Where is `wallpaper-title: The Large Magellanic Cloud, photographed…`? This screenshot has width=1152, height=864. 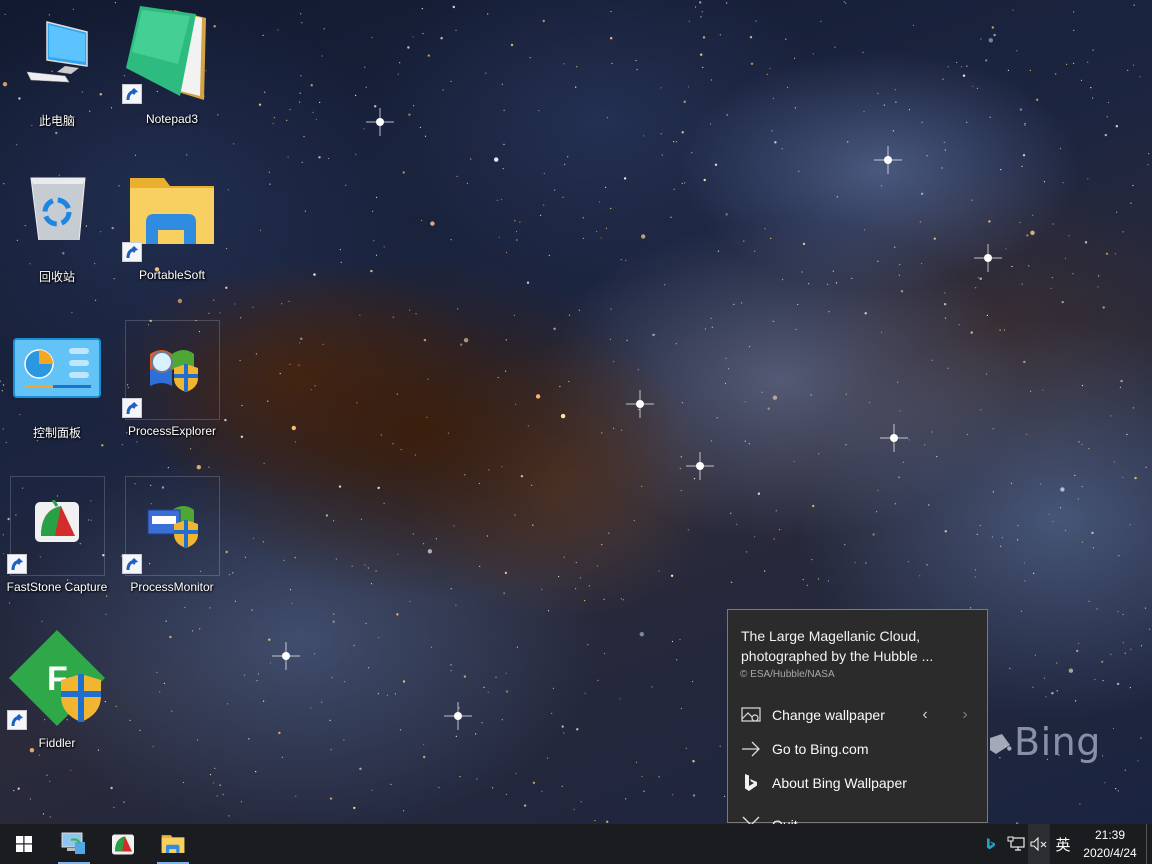 wallpaper-title: The Large Magellanic Cloud, photographed… is located at coordinates (837, 646).